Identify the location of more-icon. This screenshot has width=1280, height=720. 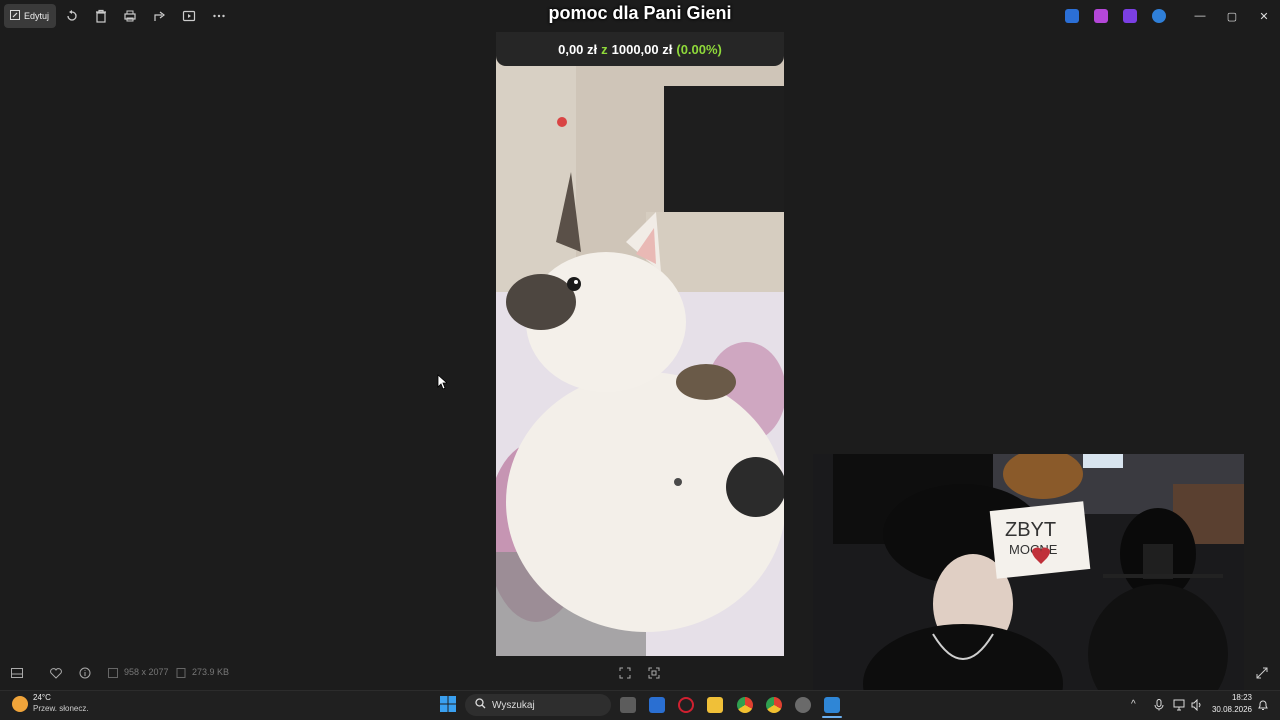
(219, 16).